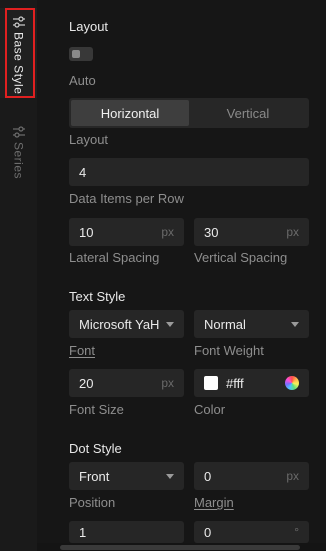 This screenshot has width=326, height=551. Describe the element at coordinates (94, 476) in the screenshot. I see `position-value: Front` at that location.